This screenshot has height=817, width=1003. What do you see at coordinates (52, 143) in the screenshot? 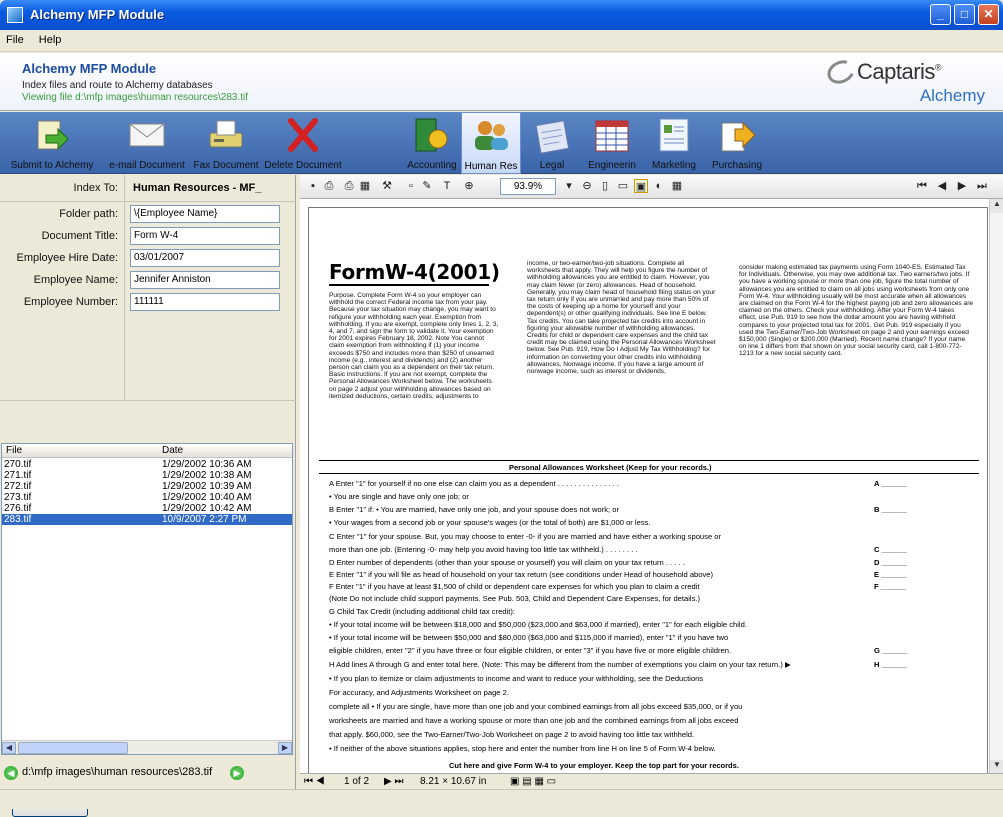
I see `submit-to-alchemy-button: Submit to Alchemy` at bounding box center [52, 143].